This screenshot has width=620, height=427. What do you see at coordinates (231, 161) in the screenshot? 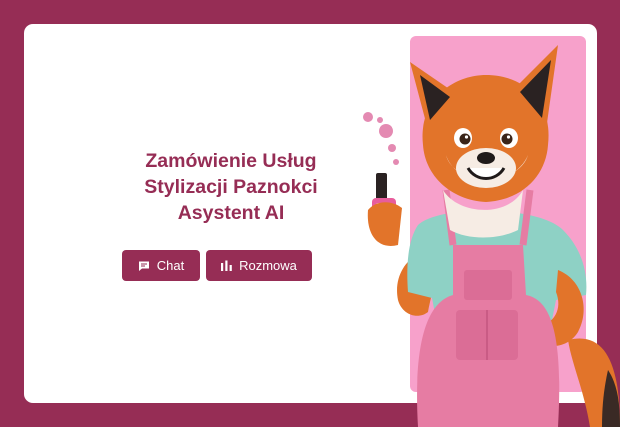
I see `title-line-1: Zamówienie Usług` at bounding box center [231, 161].